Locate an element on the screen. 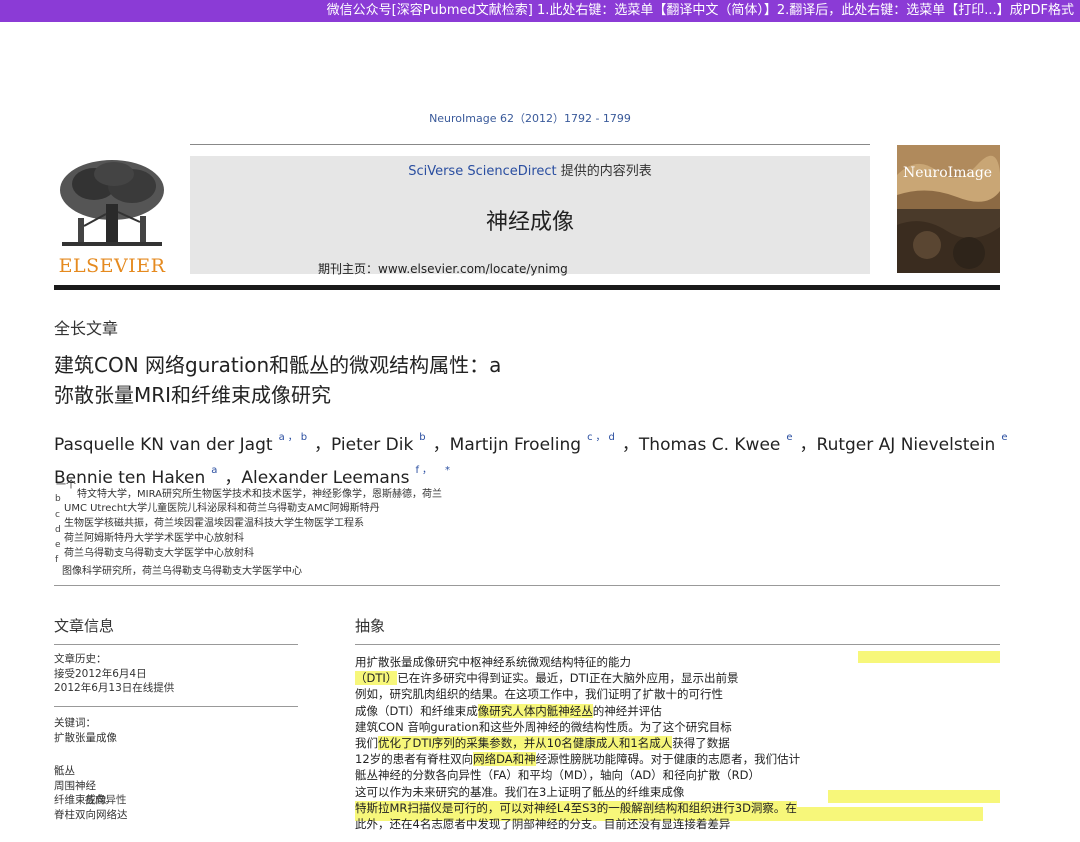  journal-homepage: 期刊主页：www.elsevier.com/locate/ynimg is located at coordinates (443, 268).